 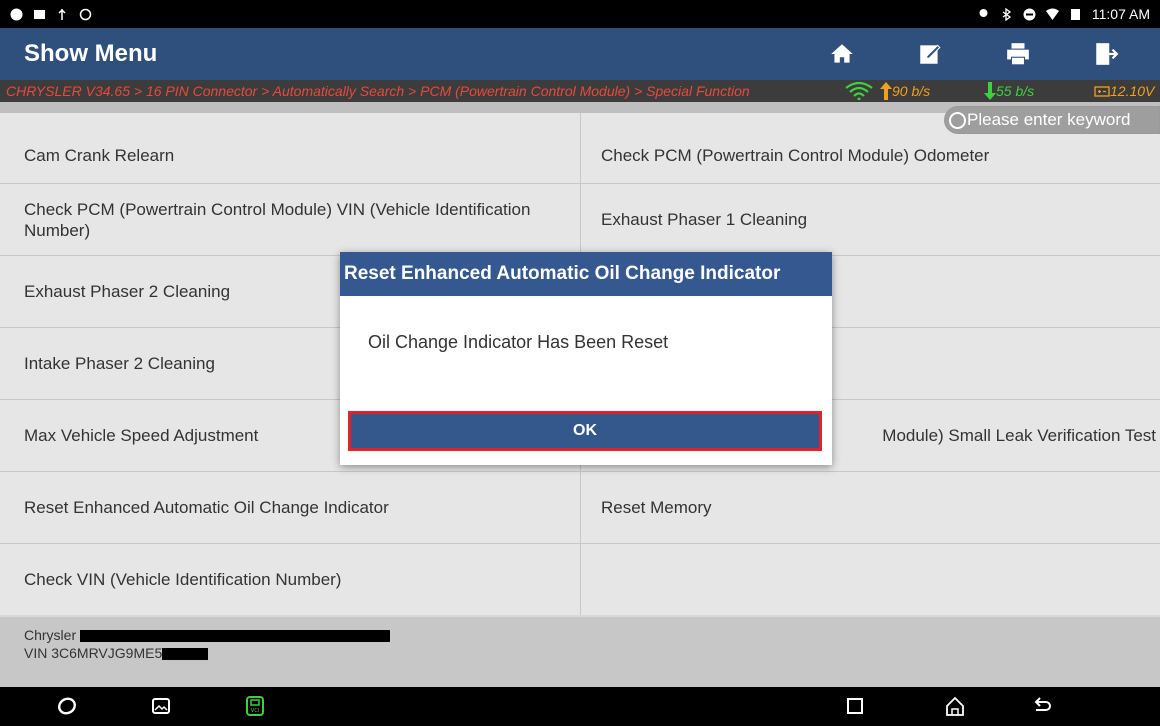 What do you see at coordinates (50, 635) in the screenshot?
I see `vehicle-make: Chrysler` at bounding box center [50, 635].